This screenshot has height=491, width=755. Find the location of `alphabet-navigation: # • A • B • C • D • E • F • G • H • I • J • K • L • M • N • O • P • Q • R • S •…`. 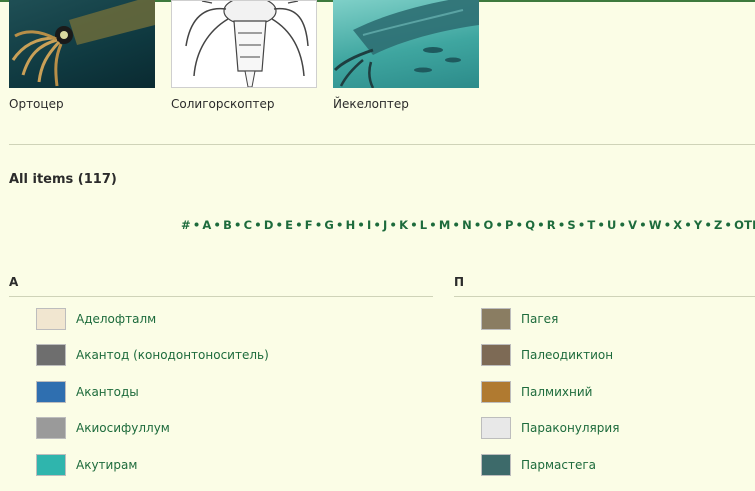

alphabet-navigation: # • A • B • C • D • E • F • G • H • I • J • K • L • M • N • O • P • Q • R • S •… is located at coordinates (468, 225).